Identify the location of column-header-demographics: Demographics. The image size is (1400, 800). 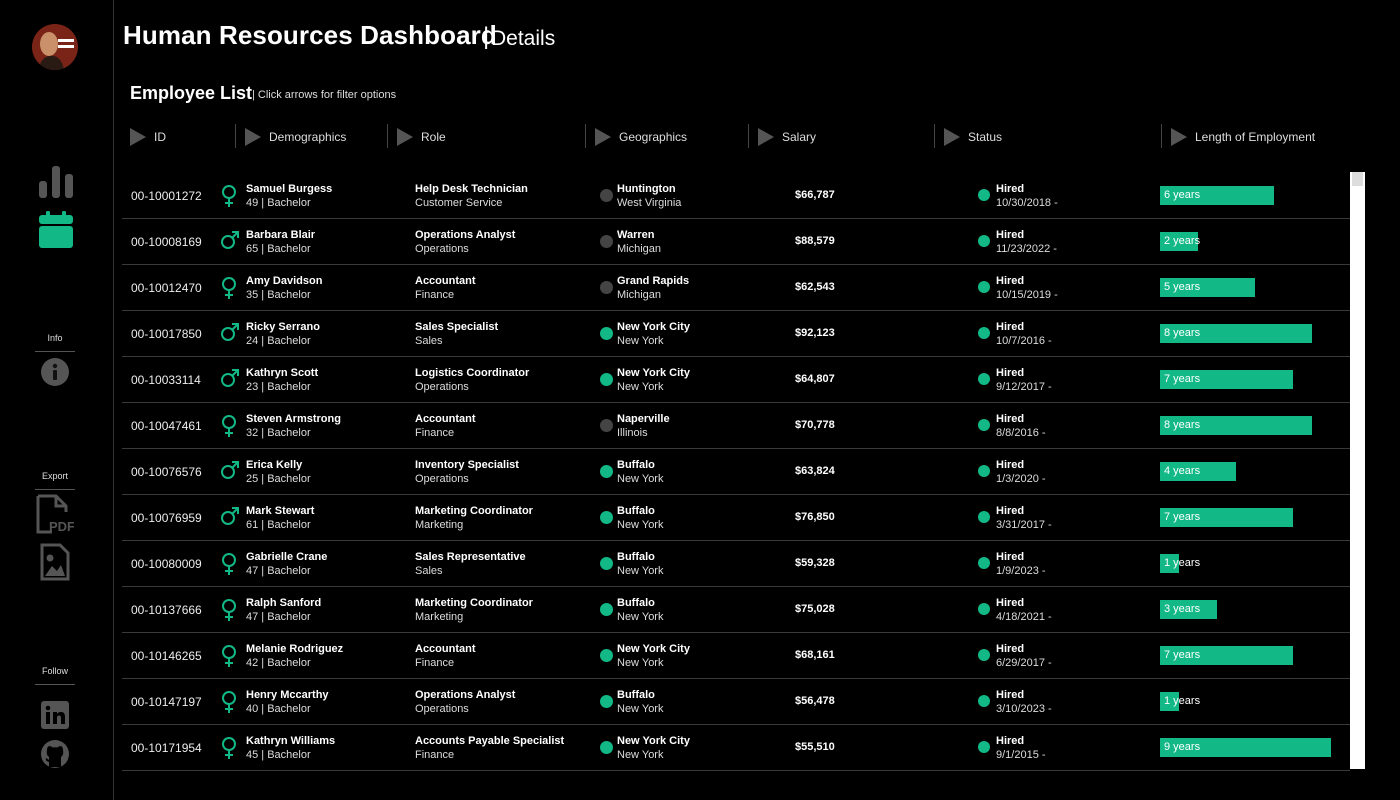
(295, 137).